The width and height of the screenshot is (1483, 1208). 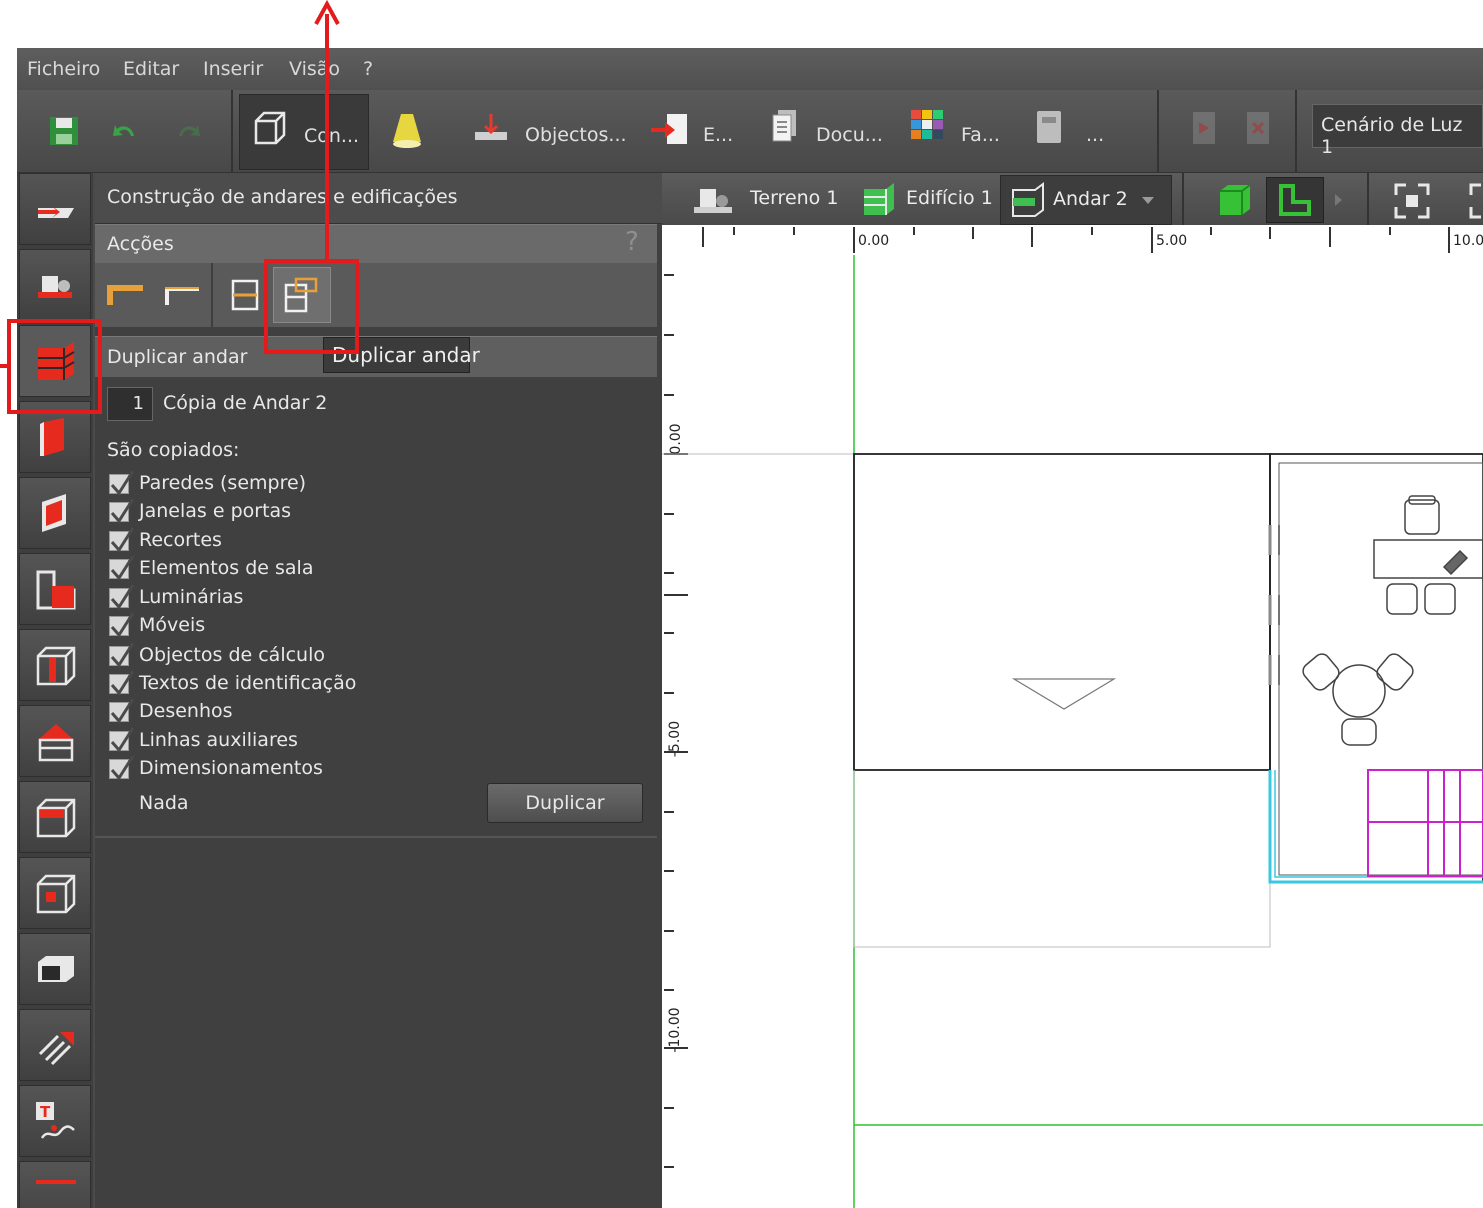 I want to click on annotation-arrows, so click(x=170, y=184).